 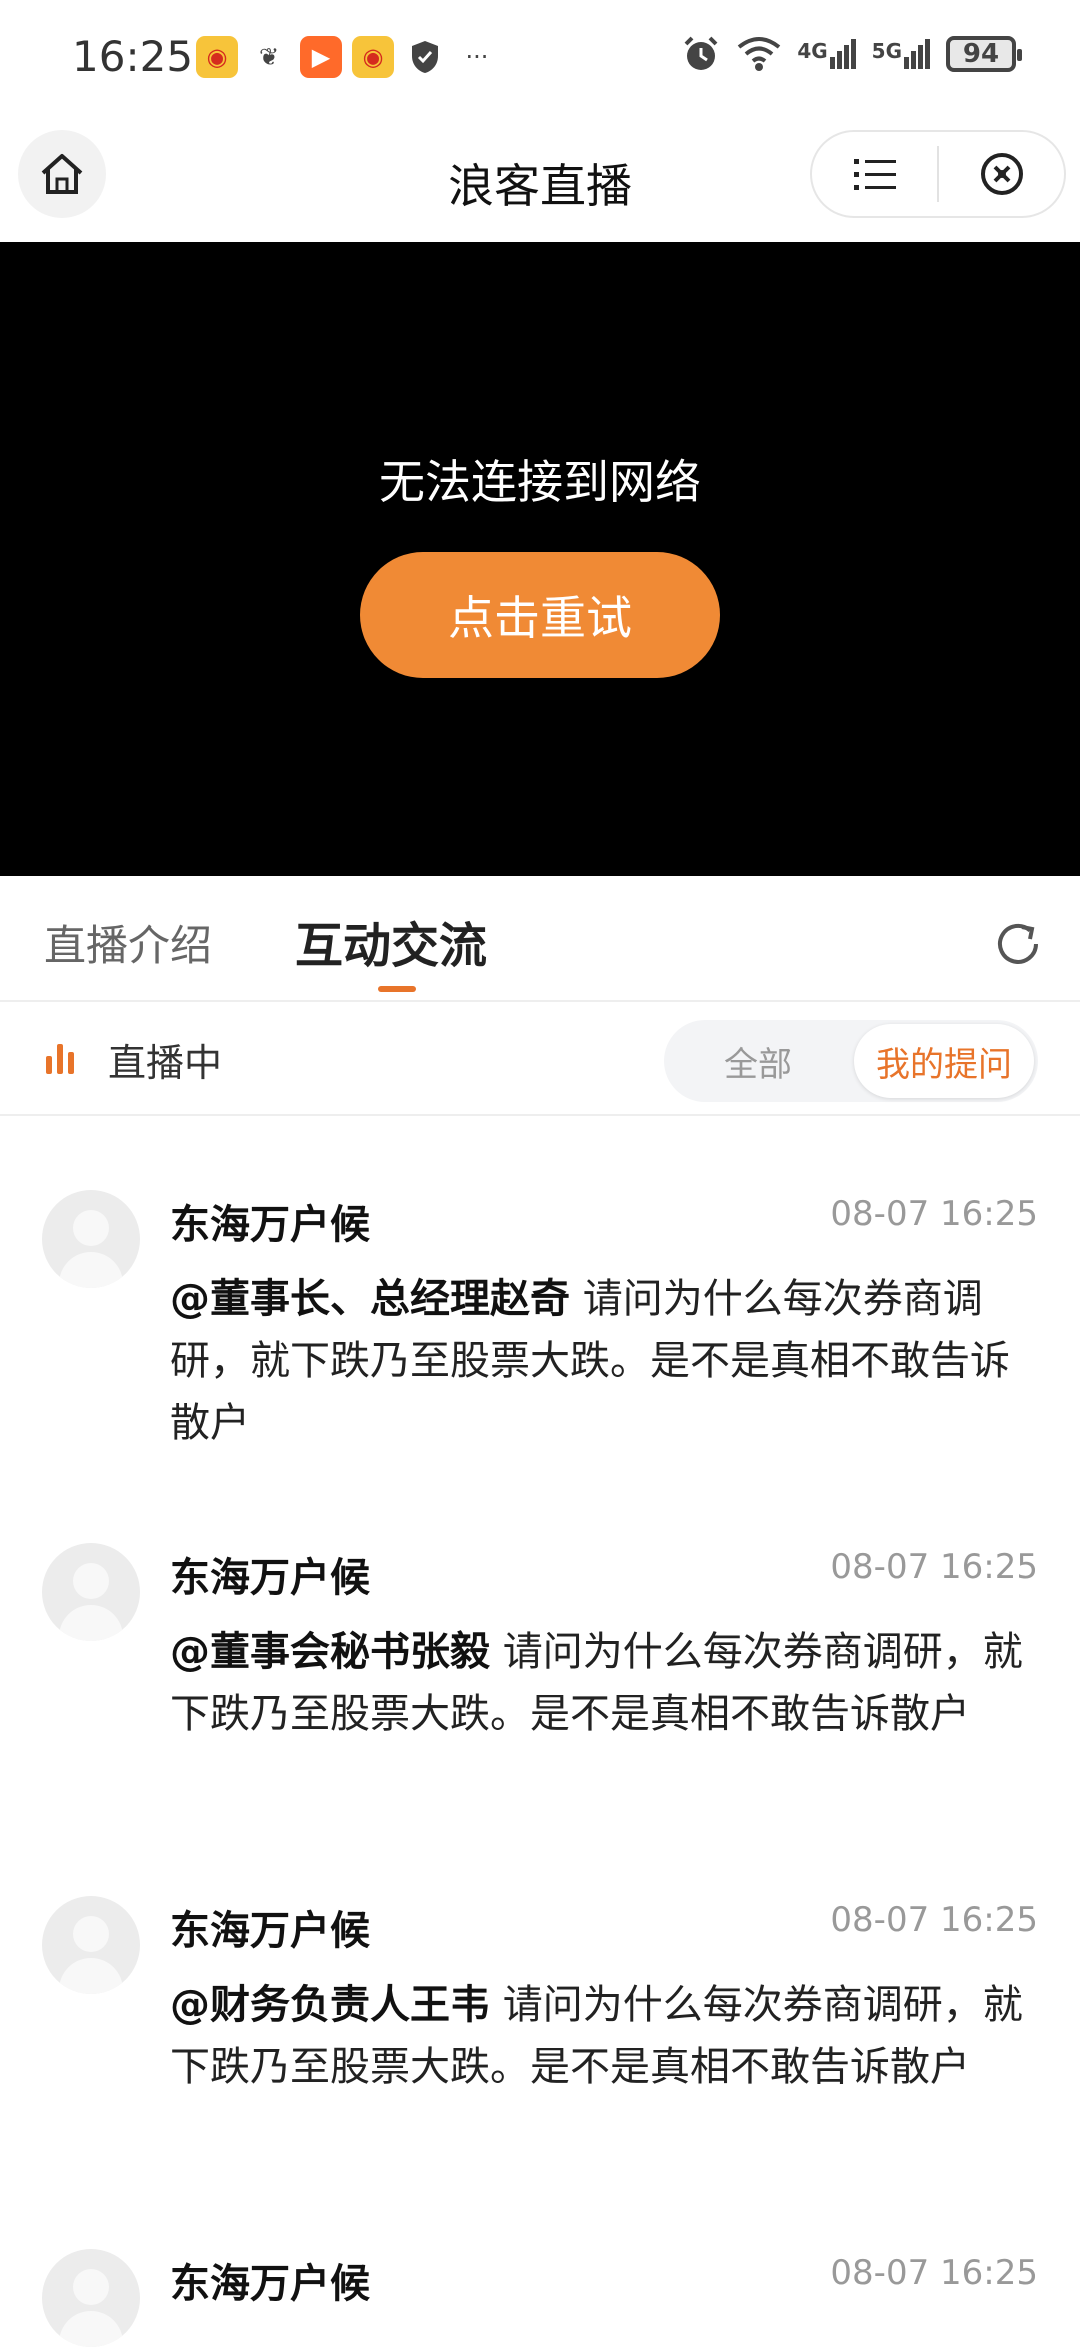 What do you see at coordinates (347, 57) in the screenshot?
I see `notification-icons: ◉ ❦ ▶ ◉ ···` at bounding box center [347, 57].